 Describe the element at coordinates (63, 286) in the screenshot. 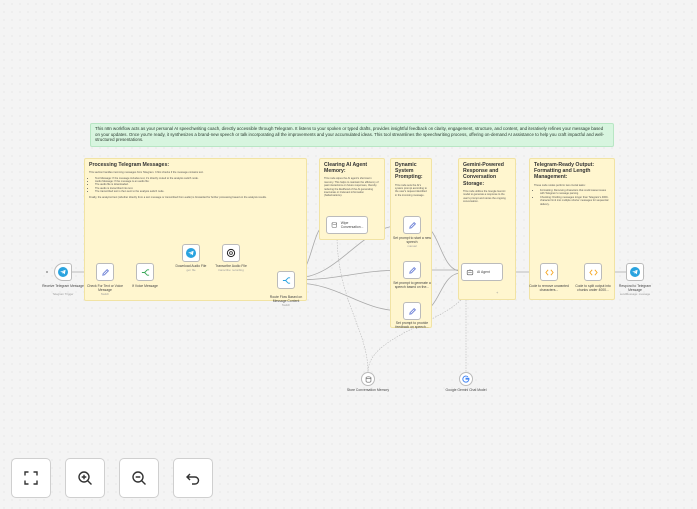

I see `node-receive-label: Receive Telegram Message` at that location.